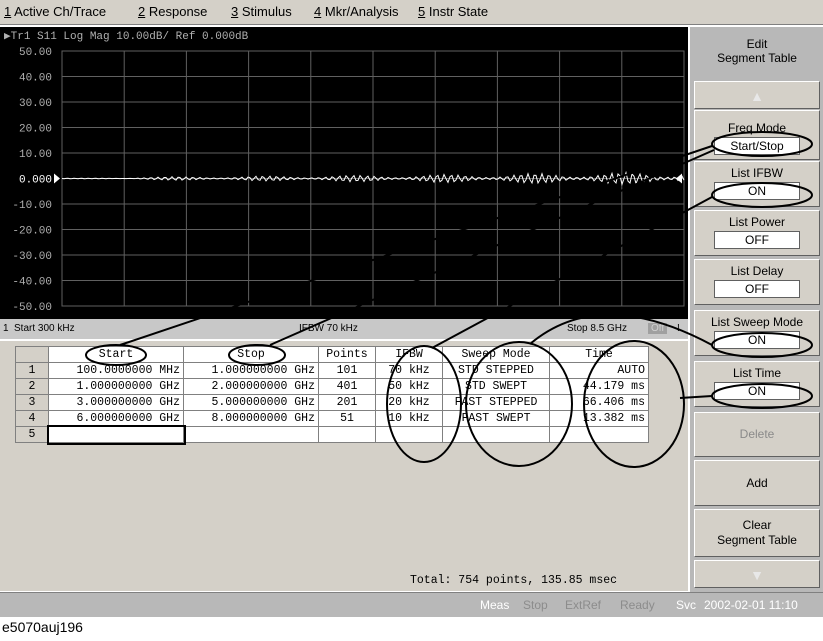  I want to click on cell-points, so click(347, 434).